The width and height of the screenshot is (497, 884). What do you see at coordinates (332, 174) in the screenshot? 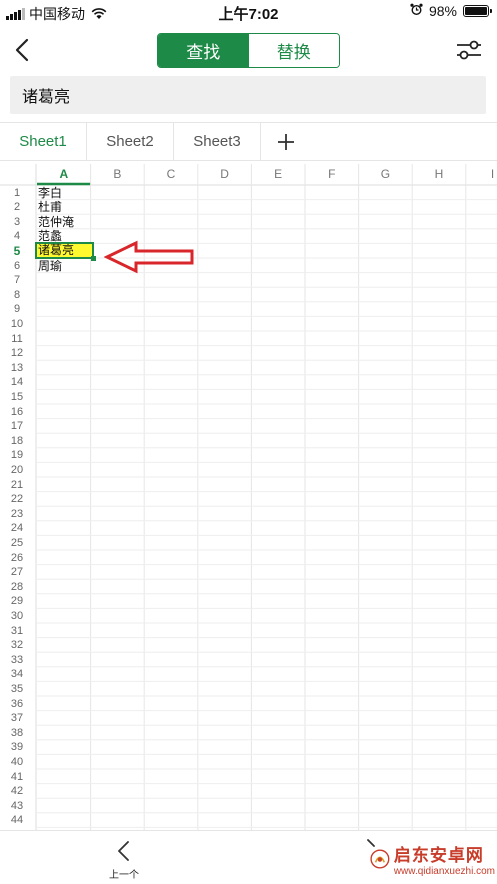
I see `col-header-f: F` at bounding box center [332, 174].